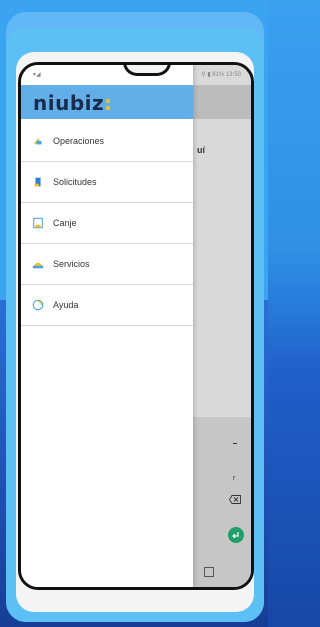  I want to click on status-left-icons: ▾◢, so click(37, 75).